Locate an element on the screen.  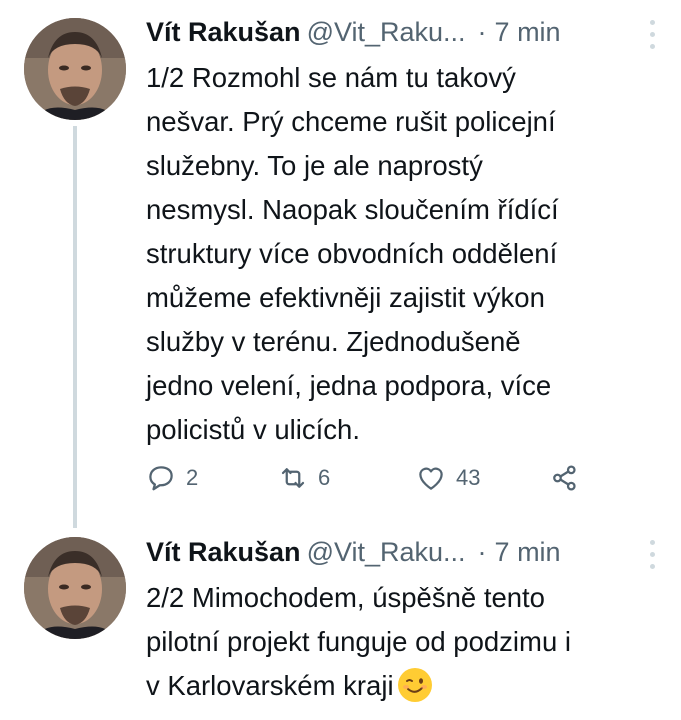
retweet-icon is located at coordinates (293, 478).